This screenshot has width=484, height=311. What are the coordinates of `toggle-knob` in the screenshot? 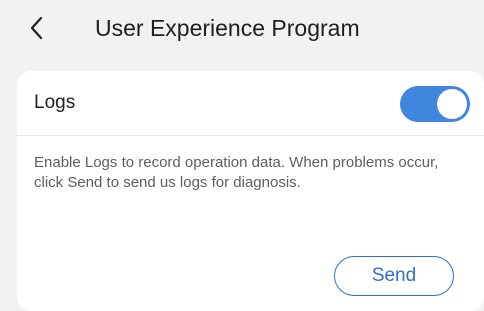 It's located at (452, 104).